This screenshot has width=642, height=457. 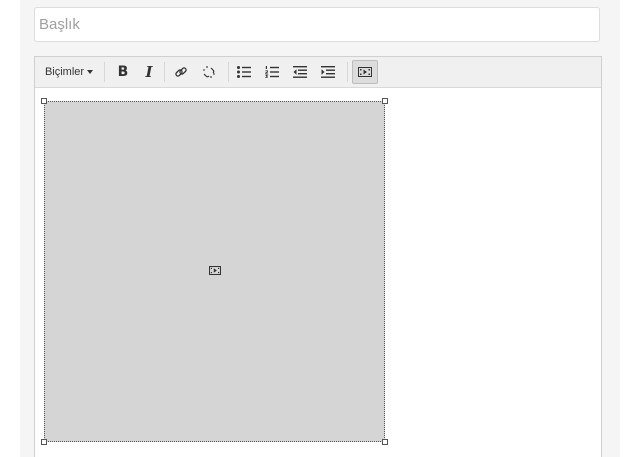 What do you see at coordinates (64, 72) in the screenshot?
I see `formats-dropdown-label: Biçimler` at bounding box center [64, 72].